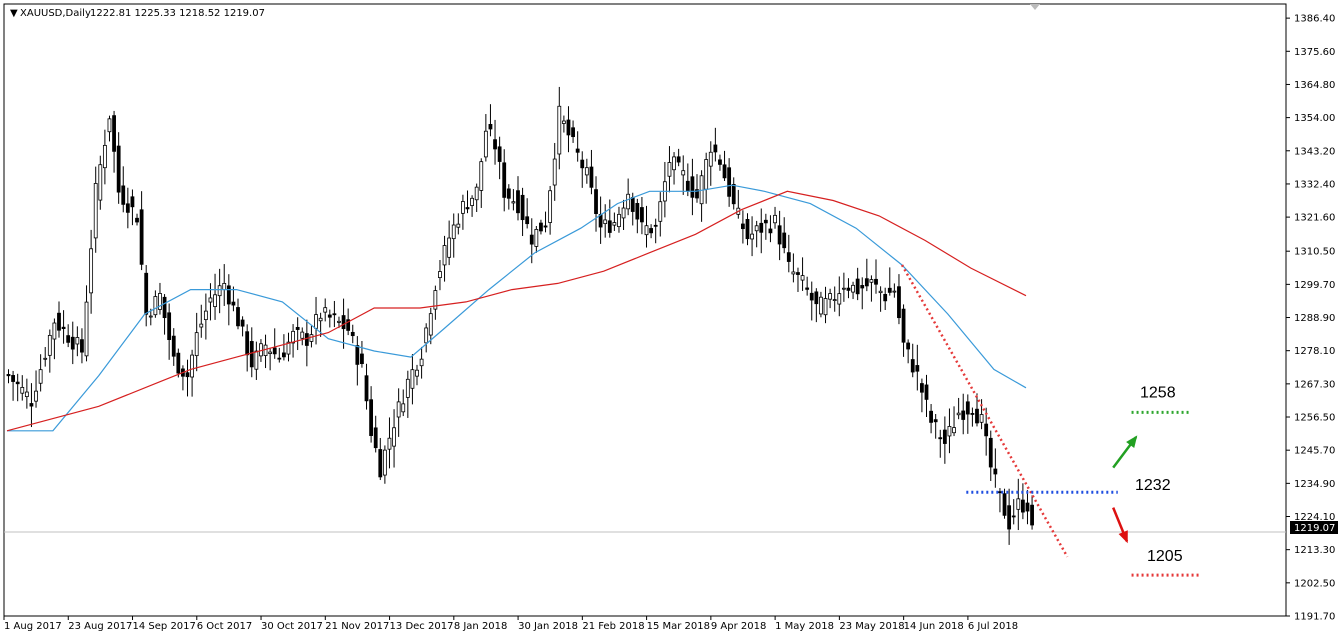 This screenshot has width=1338, height=643. I want to click on y-tick-label: 1213.30, so click(1314, 550).